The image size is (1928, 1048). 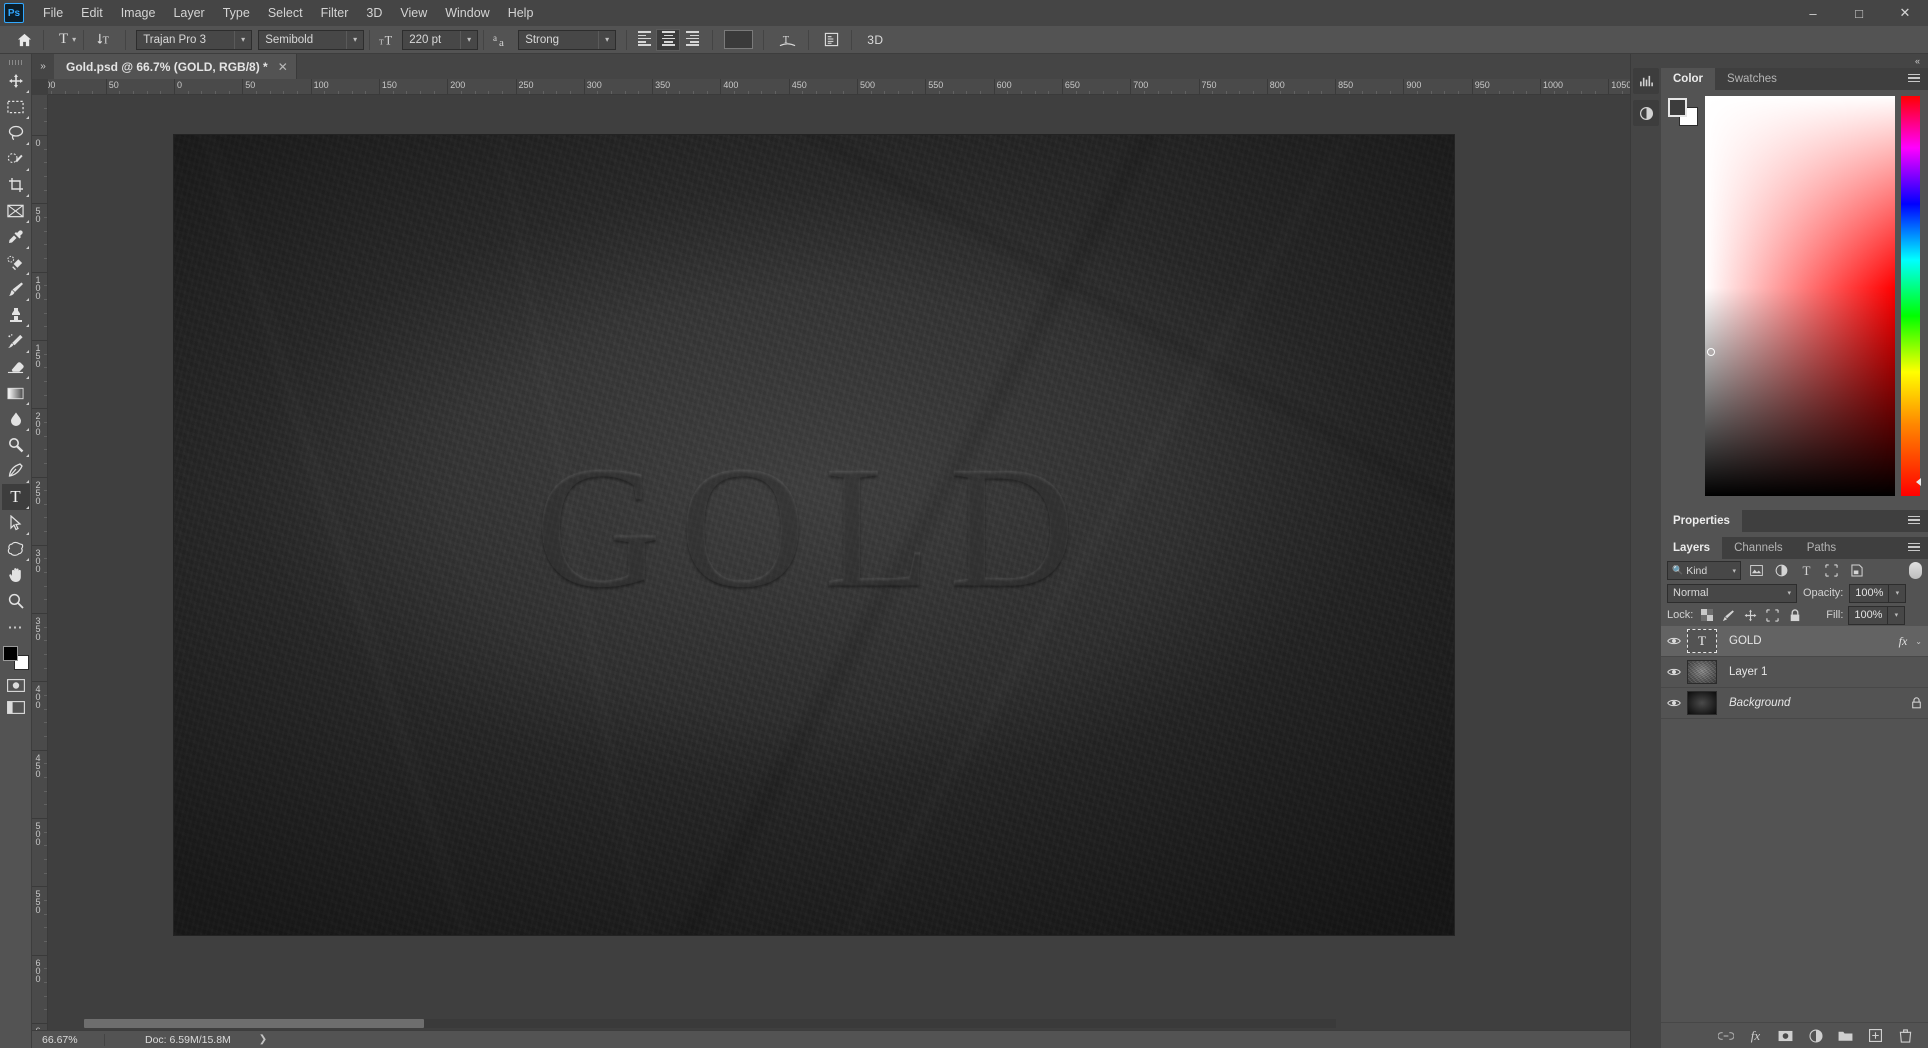 I want to click on layer-filter-kind-select: 🔍 Kind ▾, so click(x=1704, y=570).